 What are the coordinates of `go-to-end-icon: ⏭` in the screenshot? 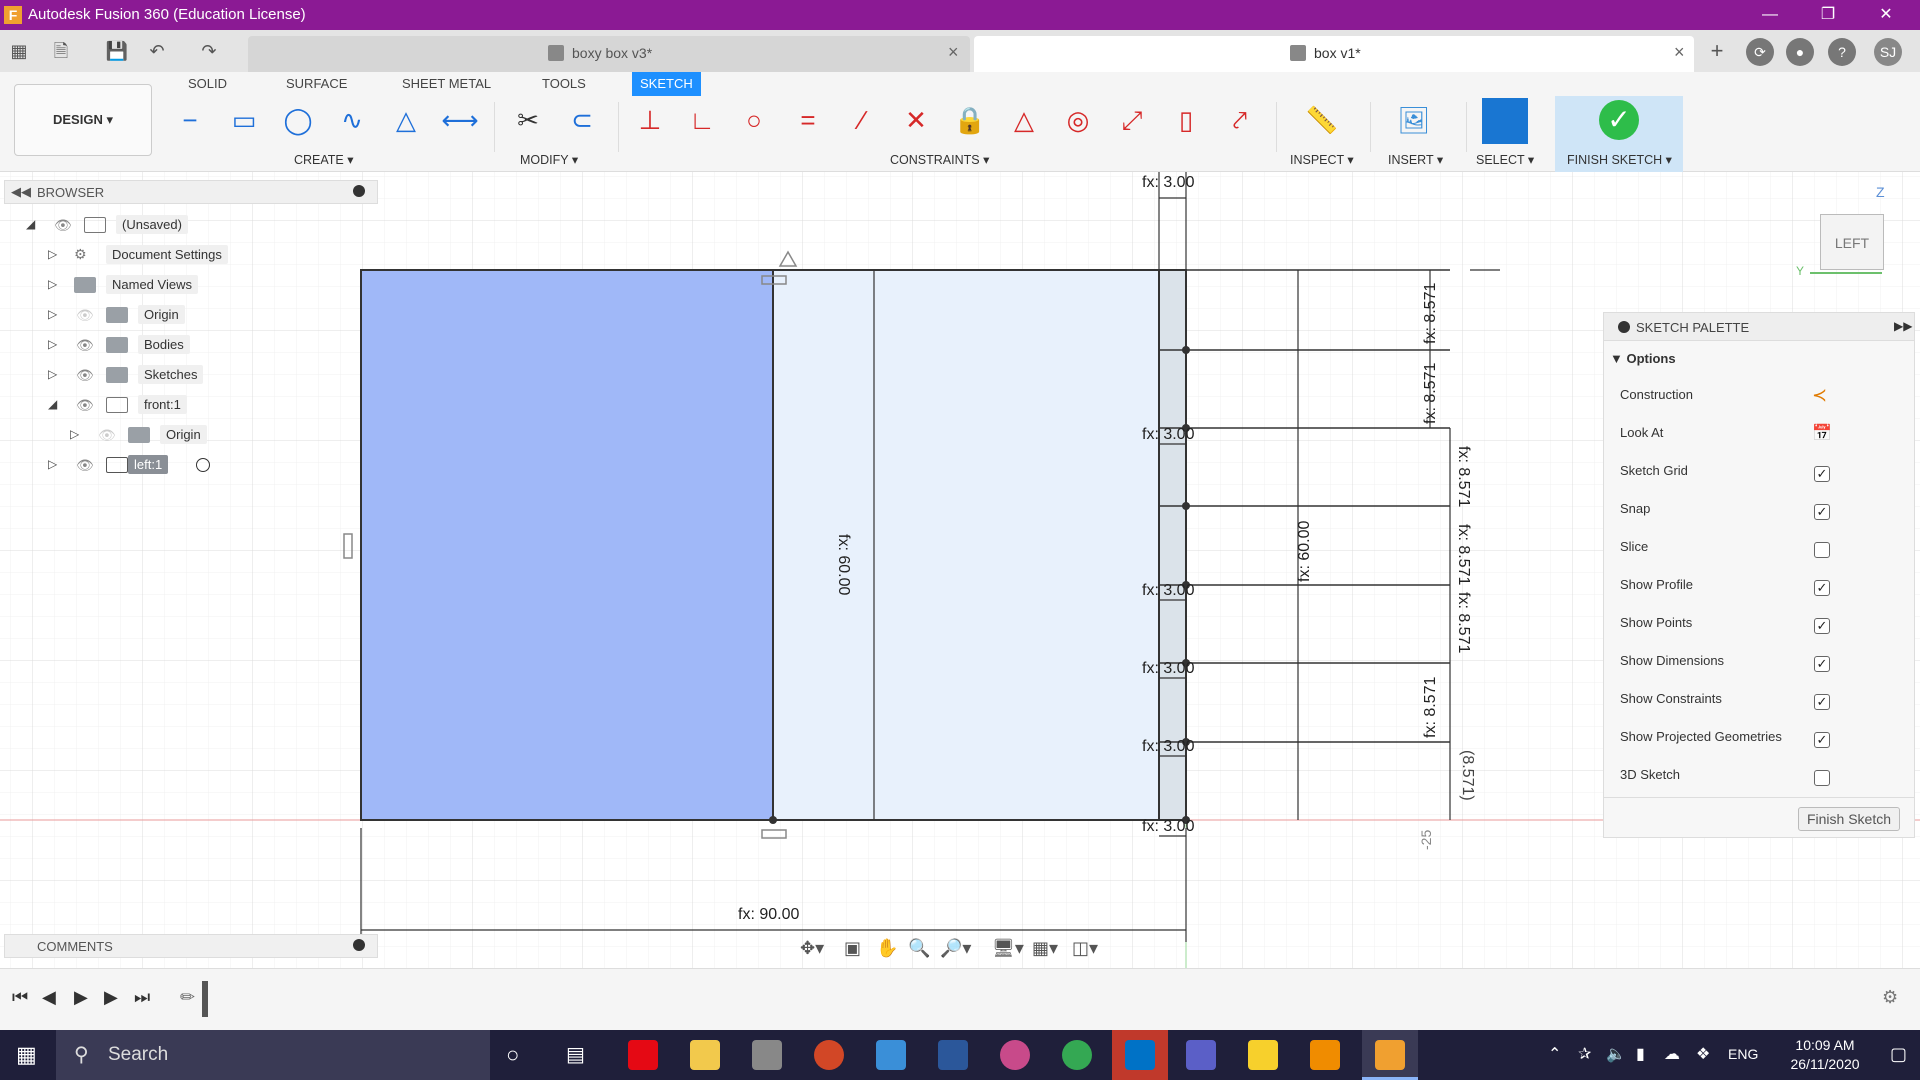 It's located at (142, 997).